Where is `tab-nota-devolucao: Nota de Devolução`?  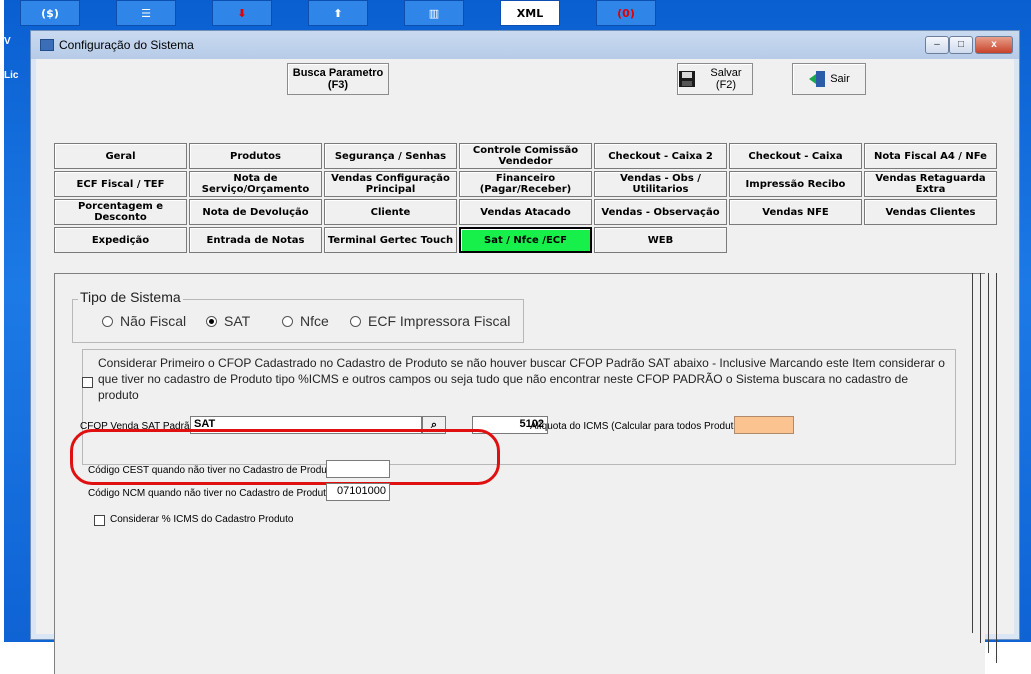 tab-nota-devolucao: Nota de Devolução is located at coordinates (255, 212).